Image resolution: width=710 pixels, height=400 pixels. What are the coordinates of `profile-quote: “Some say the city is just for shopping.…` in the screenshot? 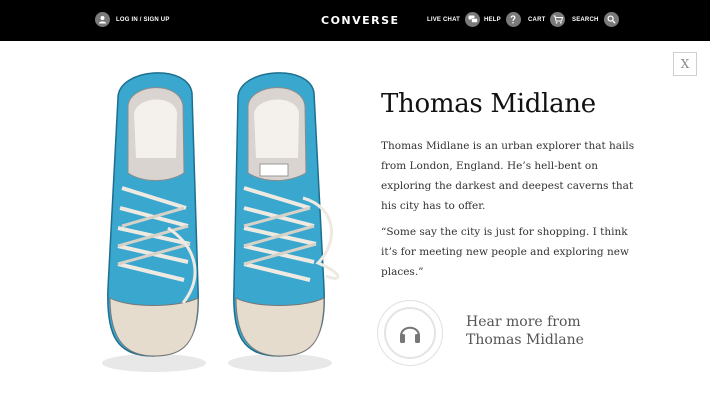 It's located at (505, 252).